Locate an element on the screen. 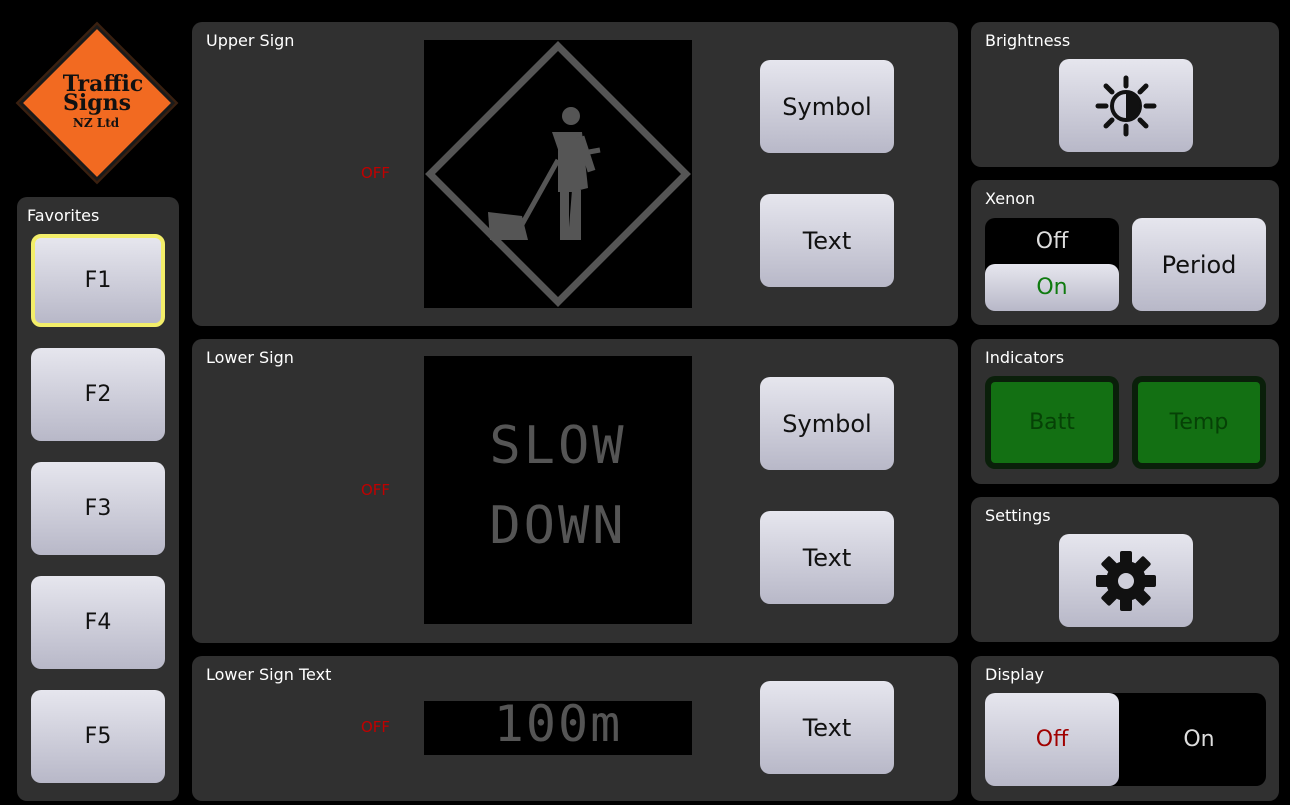  brightness-panel: Brightness is located at coordinates (1125, 94).